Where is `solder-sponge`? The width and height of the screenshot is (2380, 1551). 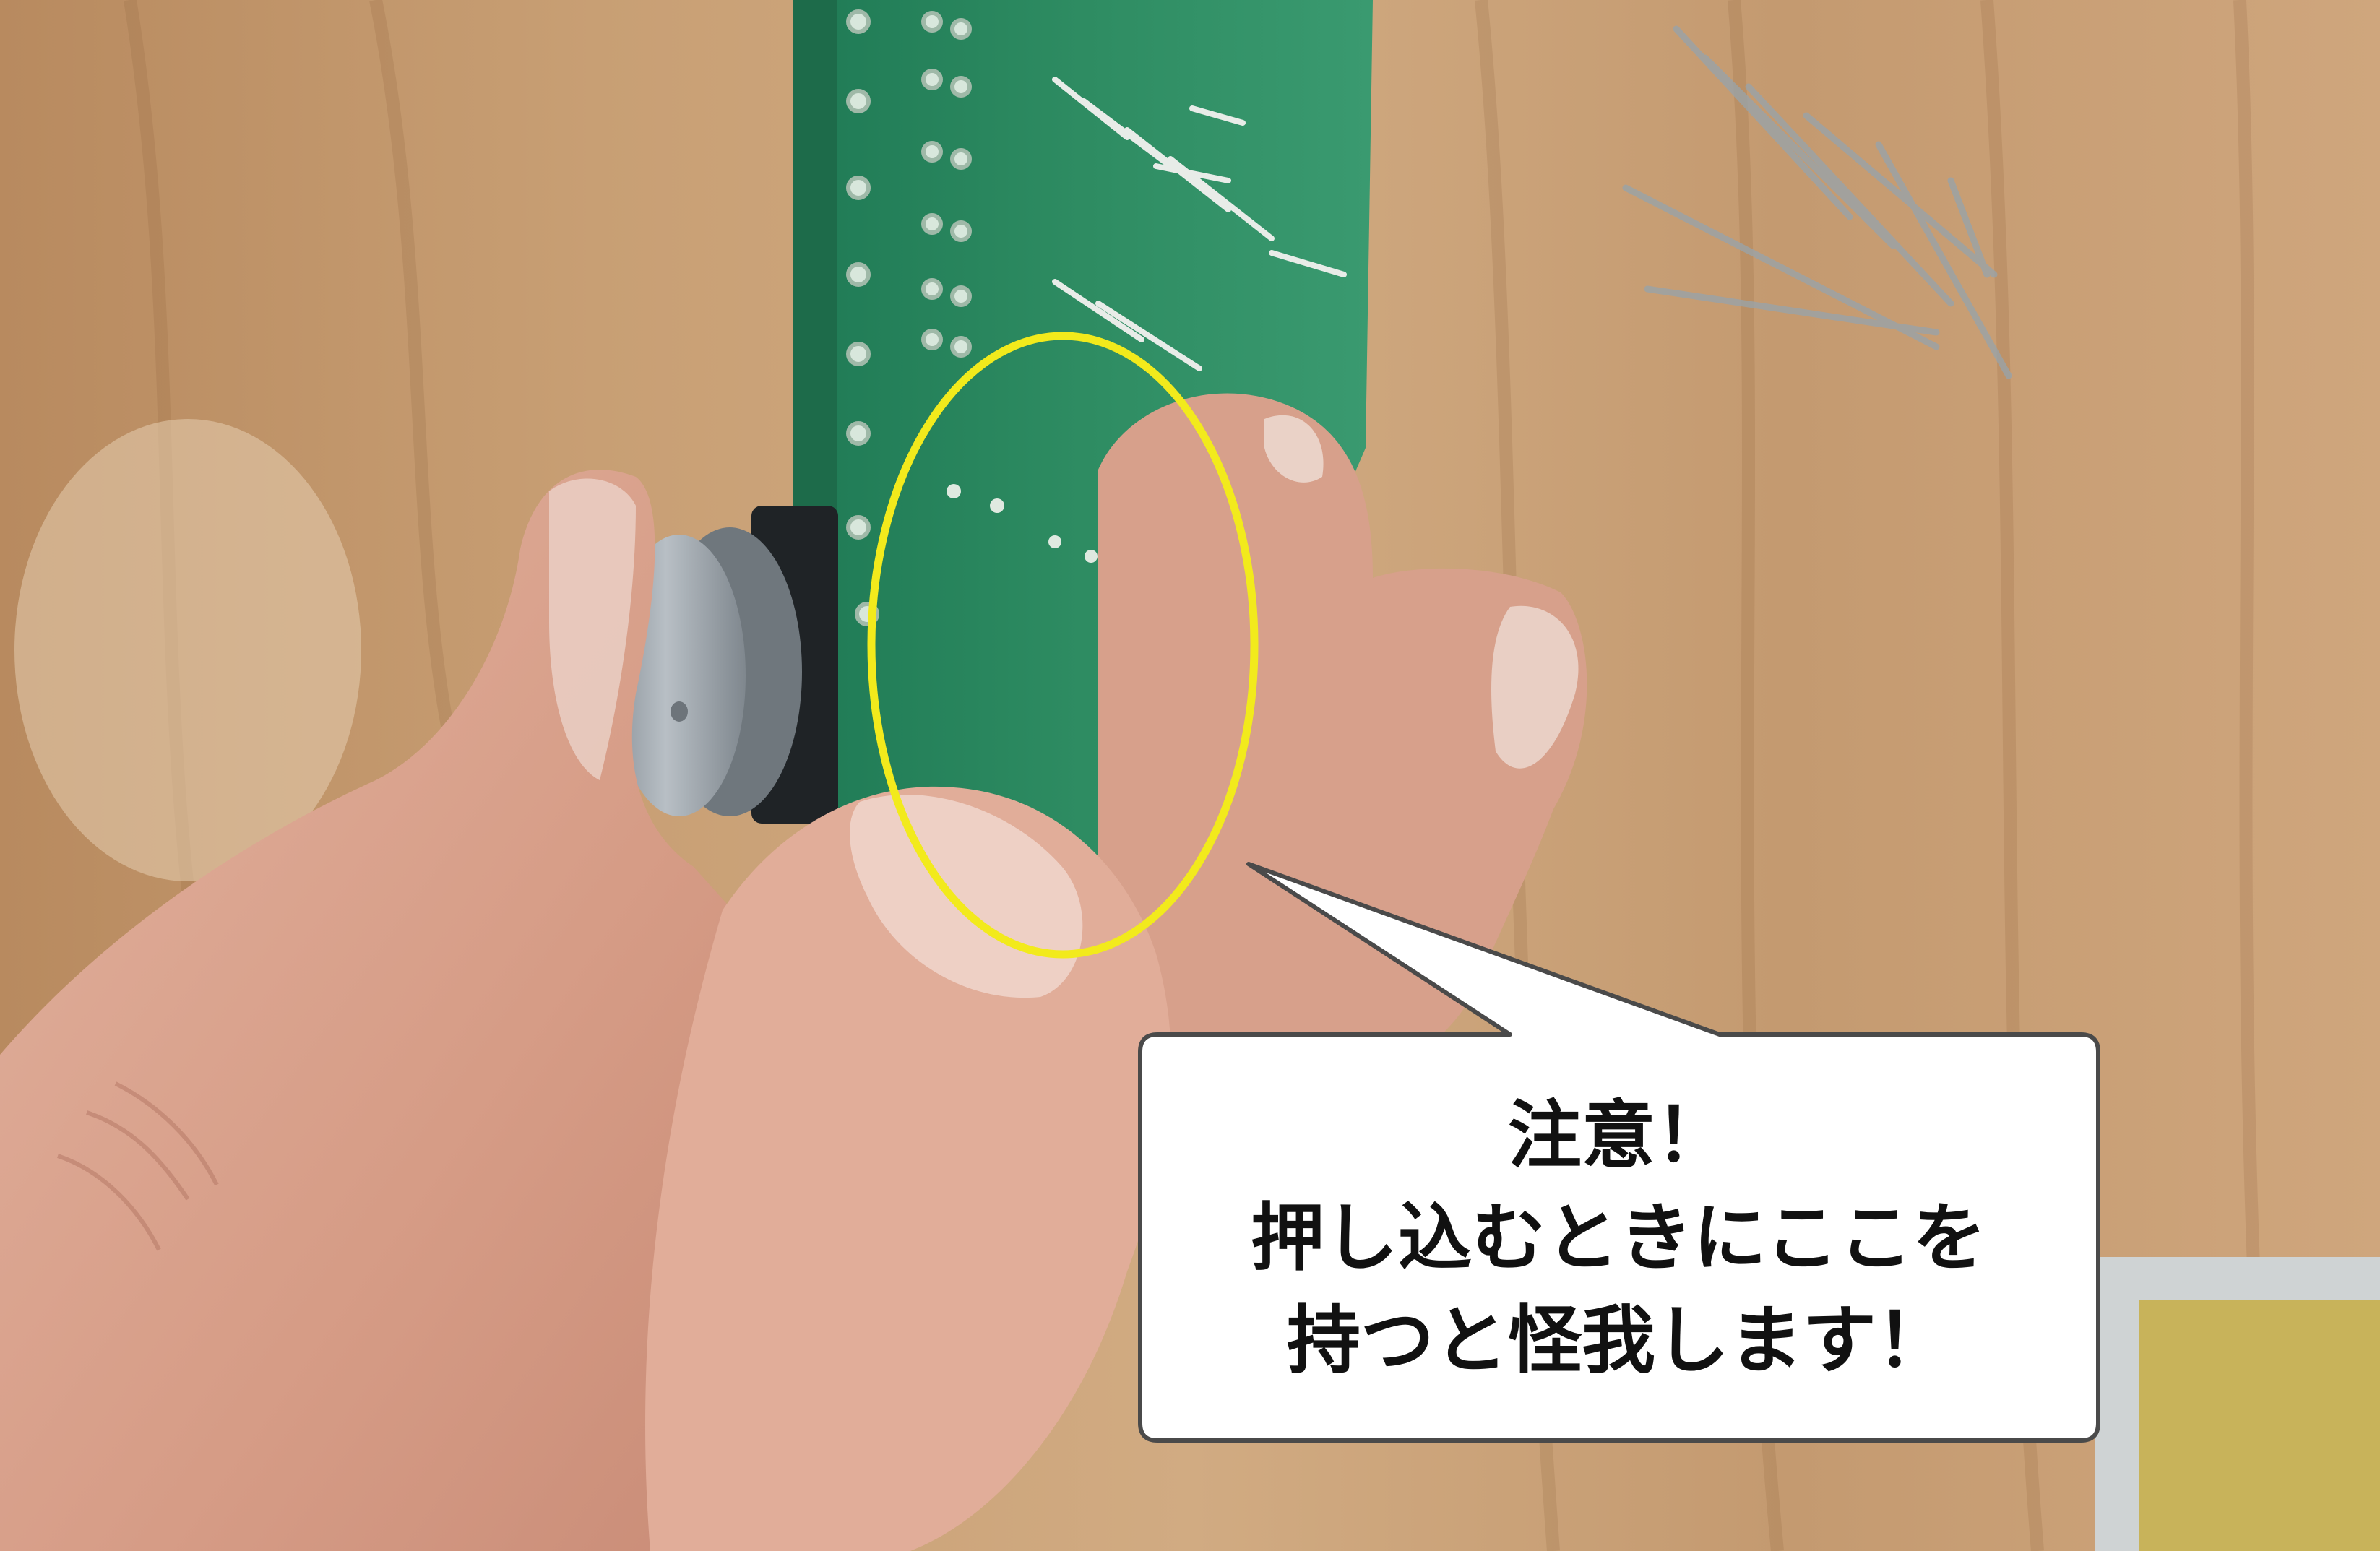
solder-sponge is located at coordinates (2259, 1425).